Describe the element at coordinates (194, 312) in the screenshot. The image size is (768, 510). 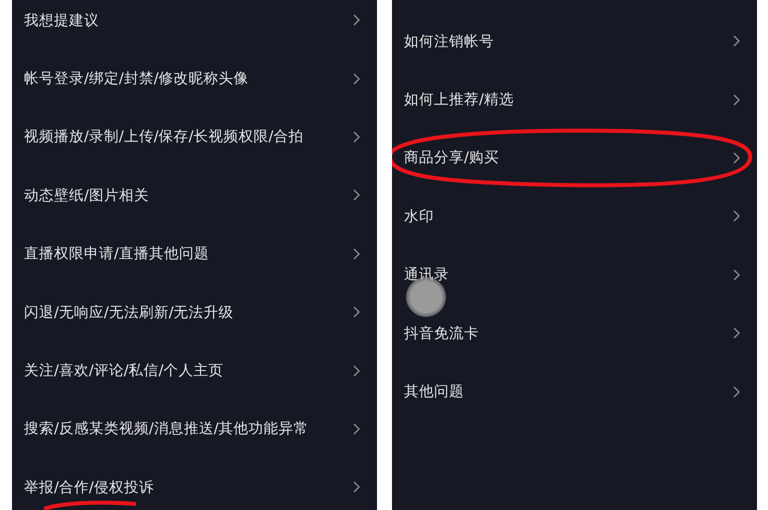
I see `menu-item: 闪退/无响应/无法刷新/无法升级` at that location.